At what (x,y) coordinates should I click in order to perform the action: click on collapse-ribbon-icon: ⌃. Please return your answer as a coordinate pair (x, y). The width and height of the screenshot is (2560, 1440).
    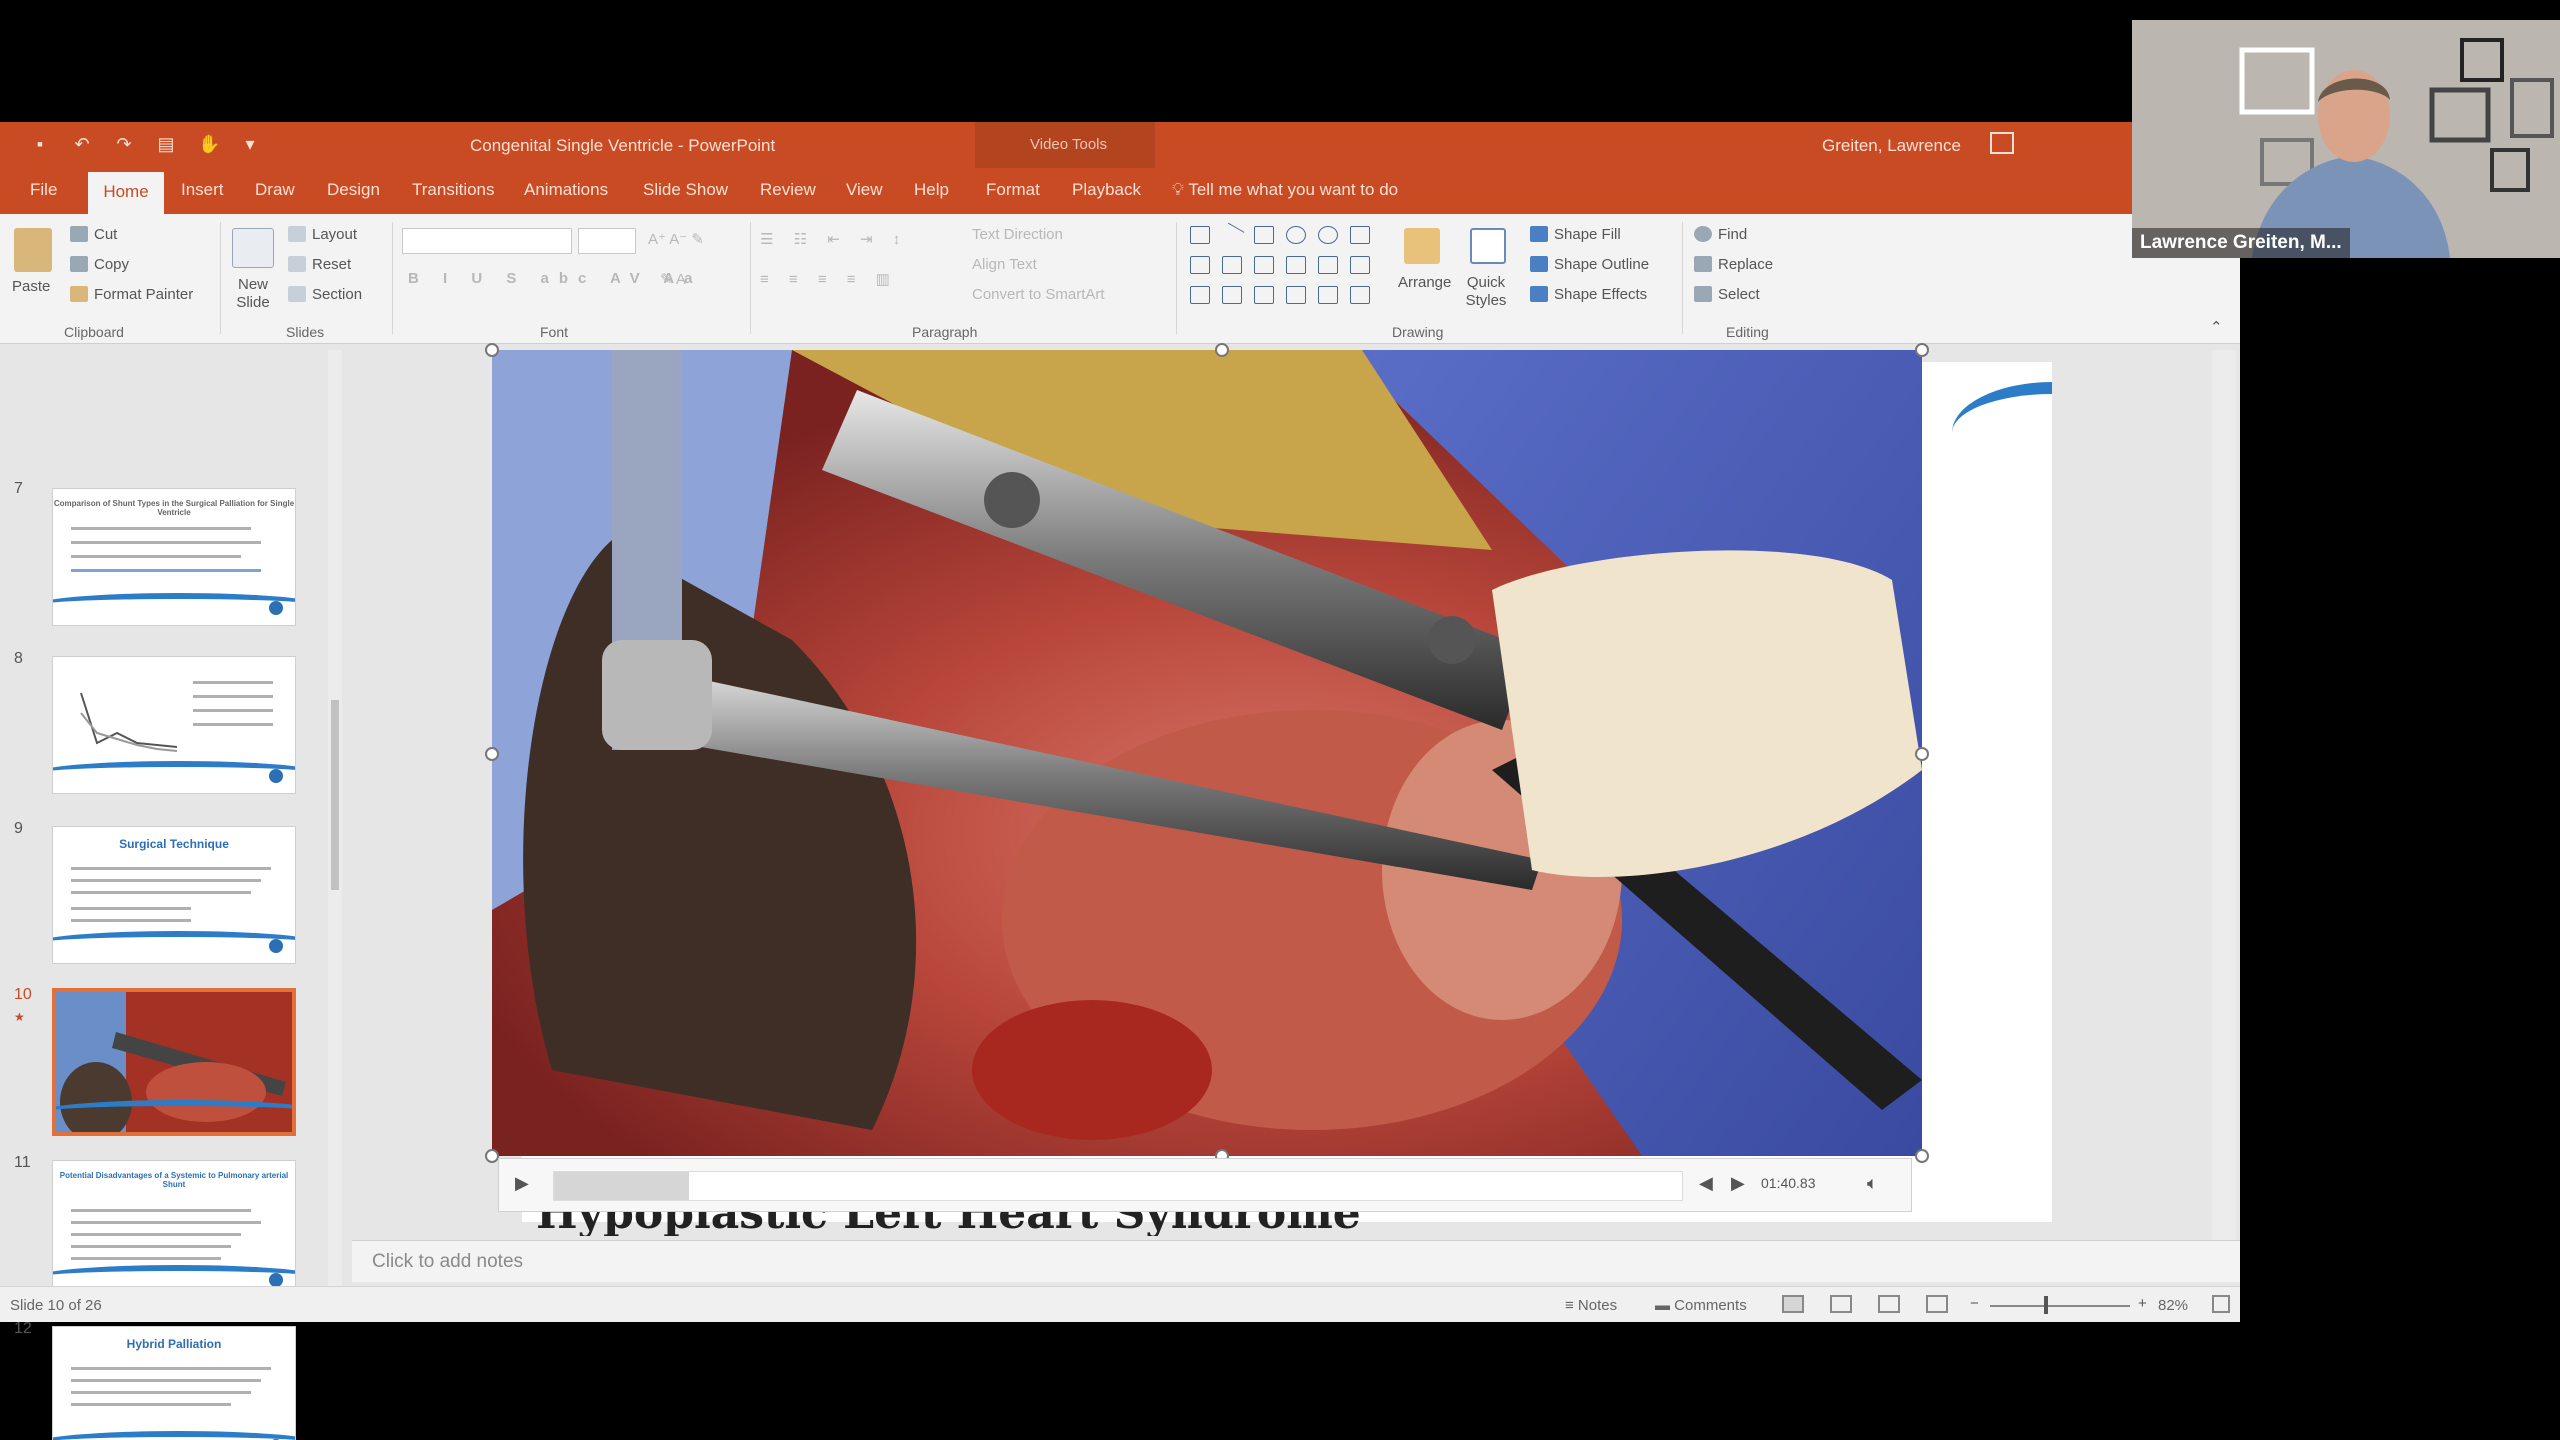
    Looking at the image, I should click on (2216, 327).